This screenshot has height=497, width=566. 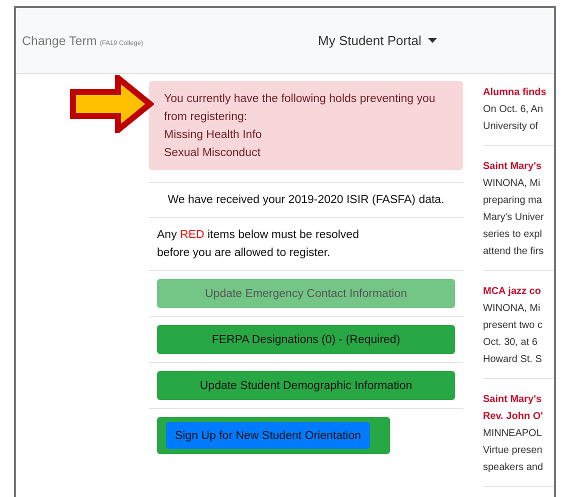 What do you see at coordinates (306, 339) in the screenshot?
I see `action-button: FERPA Designations (0) - (Required)` at bounding box center [306, 339].